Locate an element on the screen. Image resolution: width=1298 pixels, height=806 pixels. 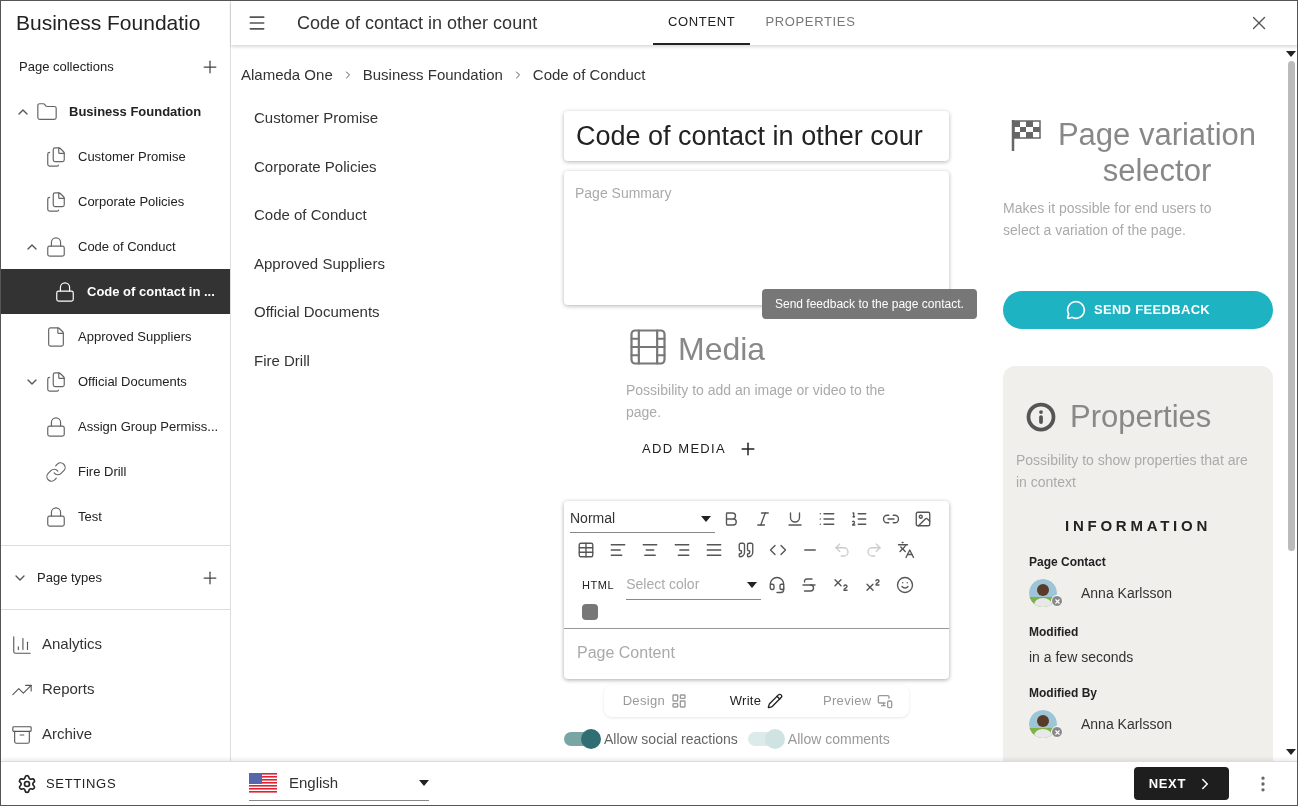
nav-item: Analytics is located at coordinates (115, 644).